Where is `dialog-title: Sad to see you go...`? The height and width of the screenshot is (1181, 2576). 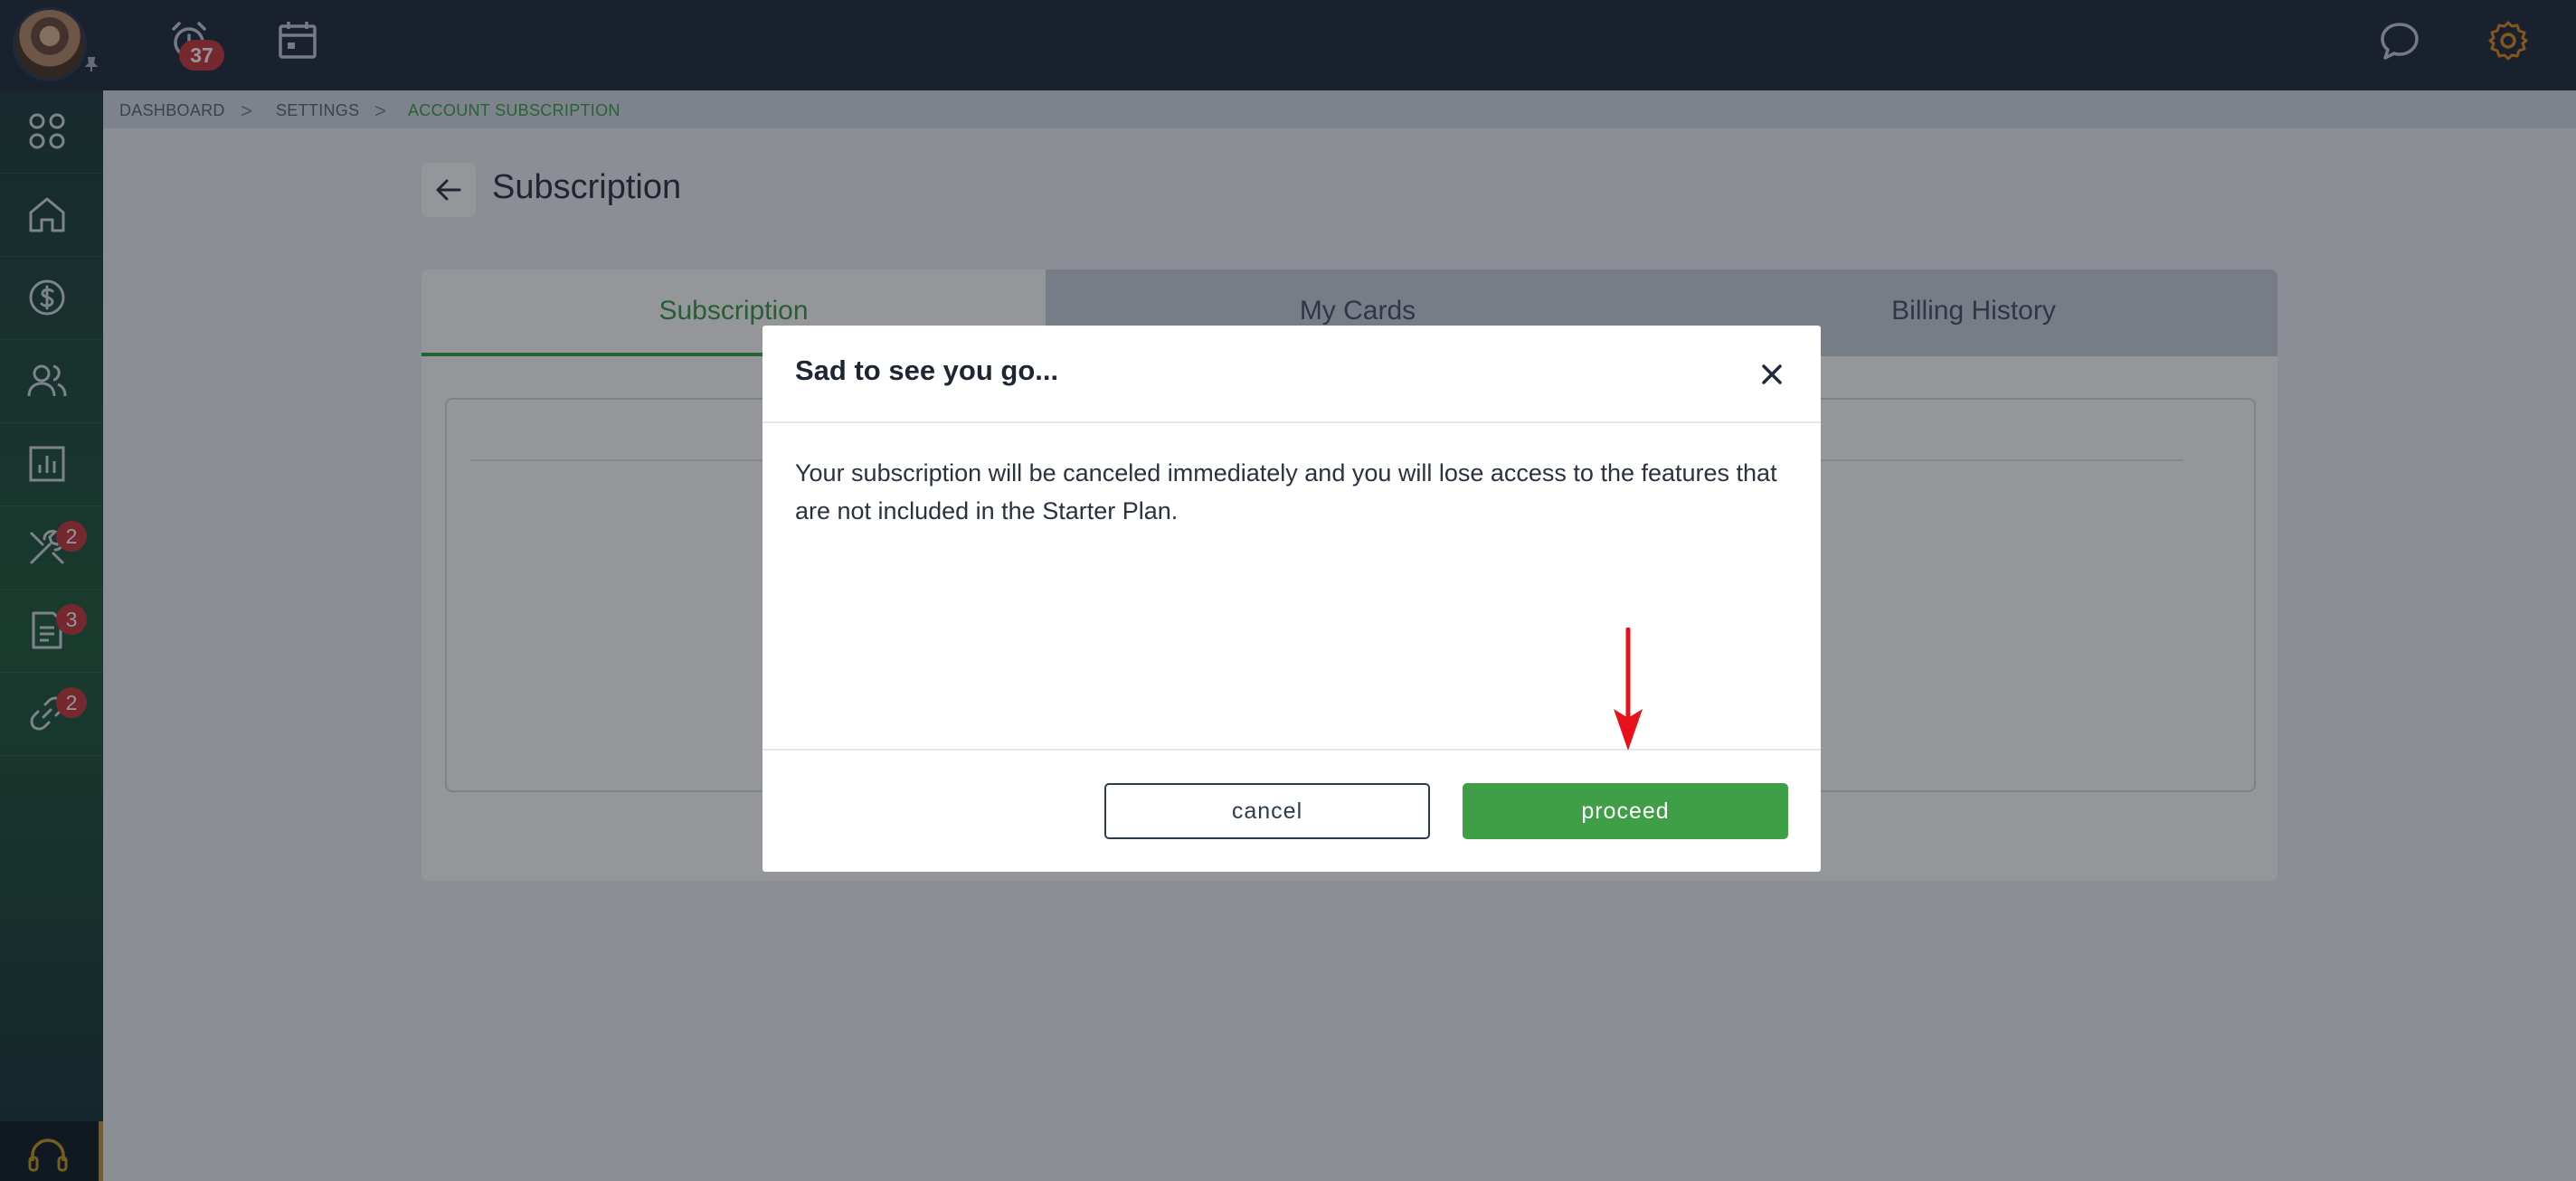 dialog-title: Sad to see you go... is located at coordinates (927, 370).